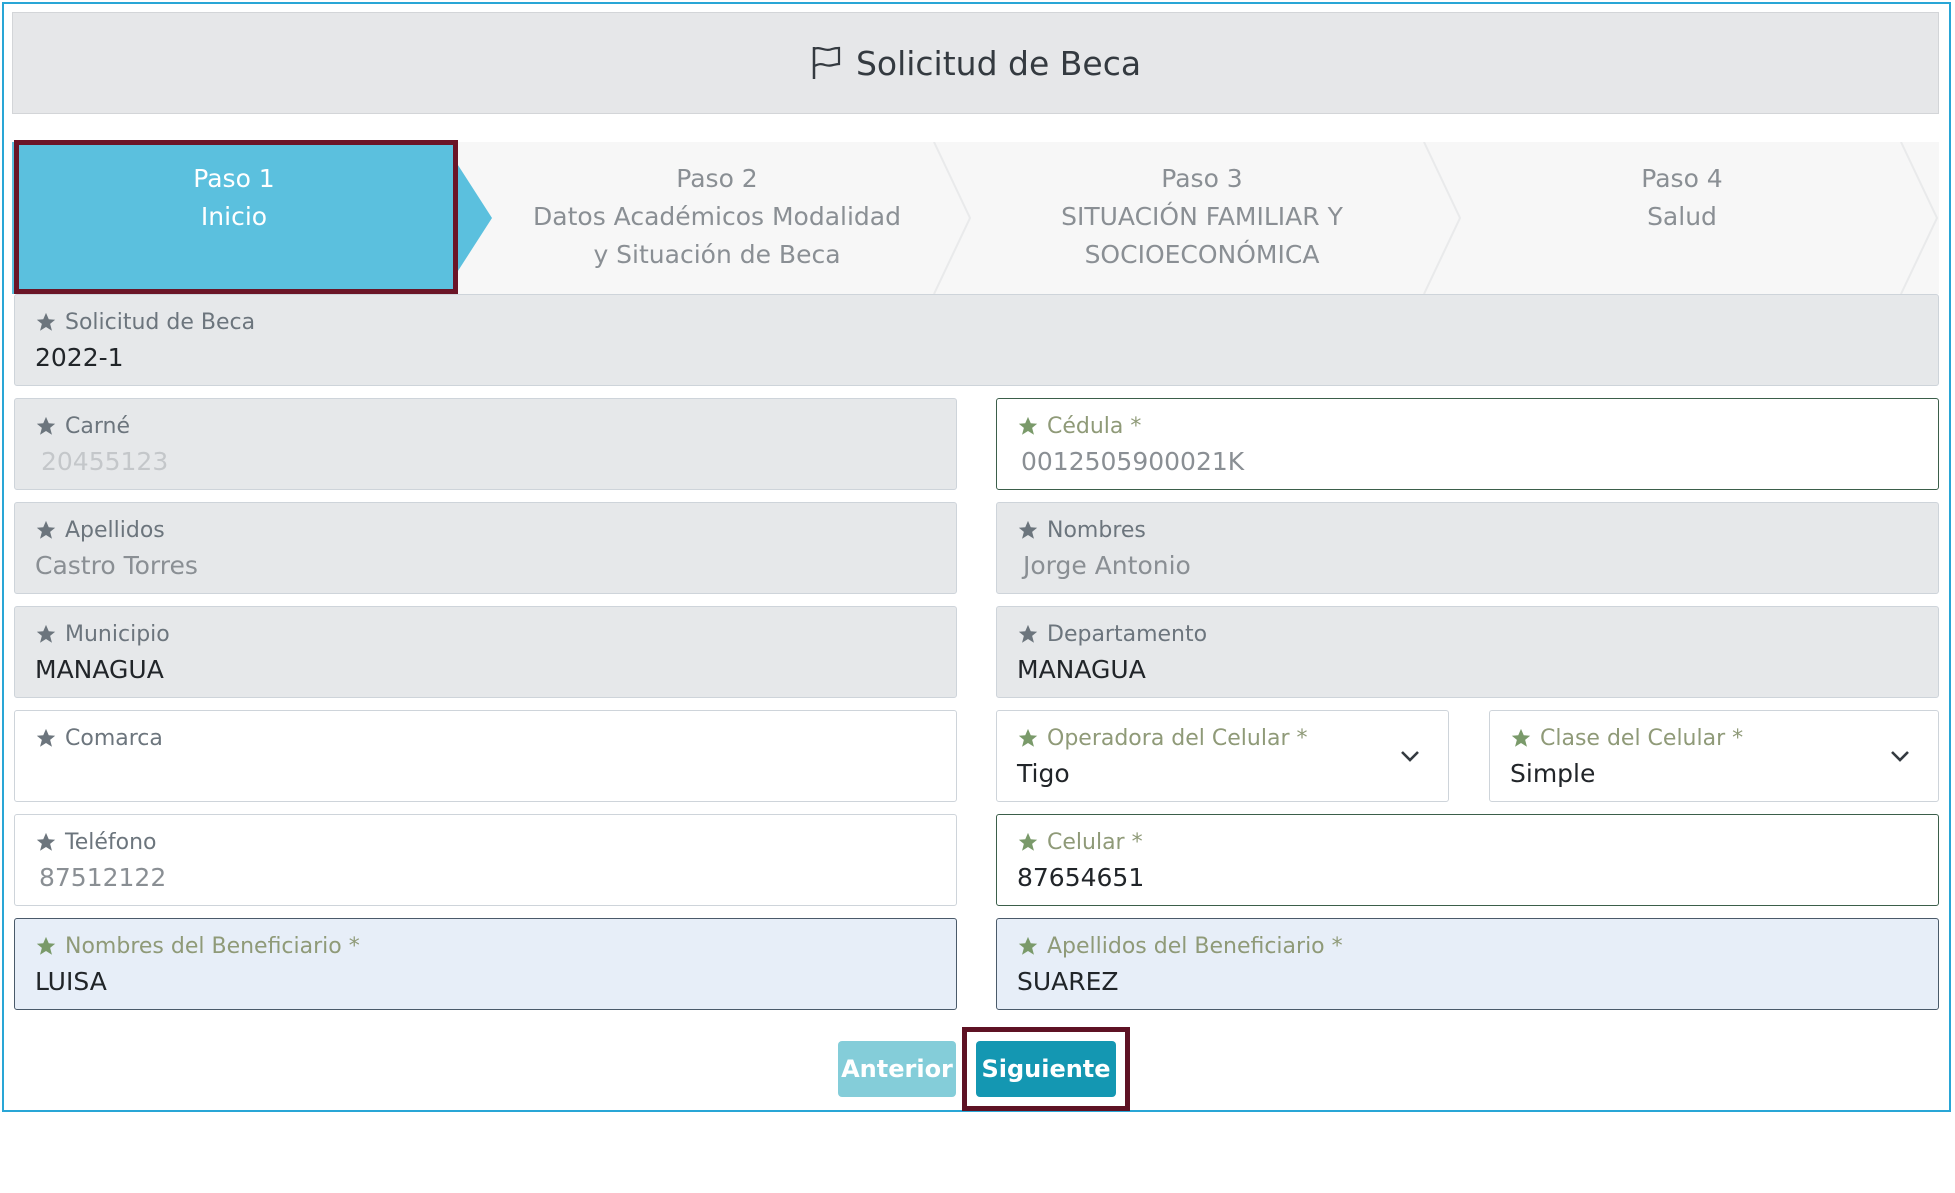 The image size is (1955, 1193). What do you see at coordinates (717, 178) in the screenshot?
I see `step-2-label: Paso 2` at bounding box center [717, 178].